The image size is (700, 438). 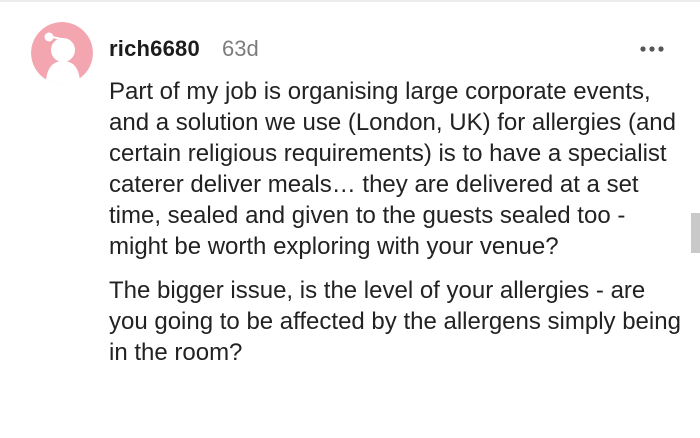 I want to click on top-divider, so click(x=350, y=1).